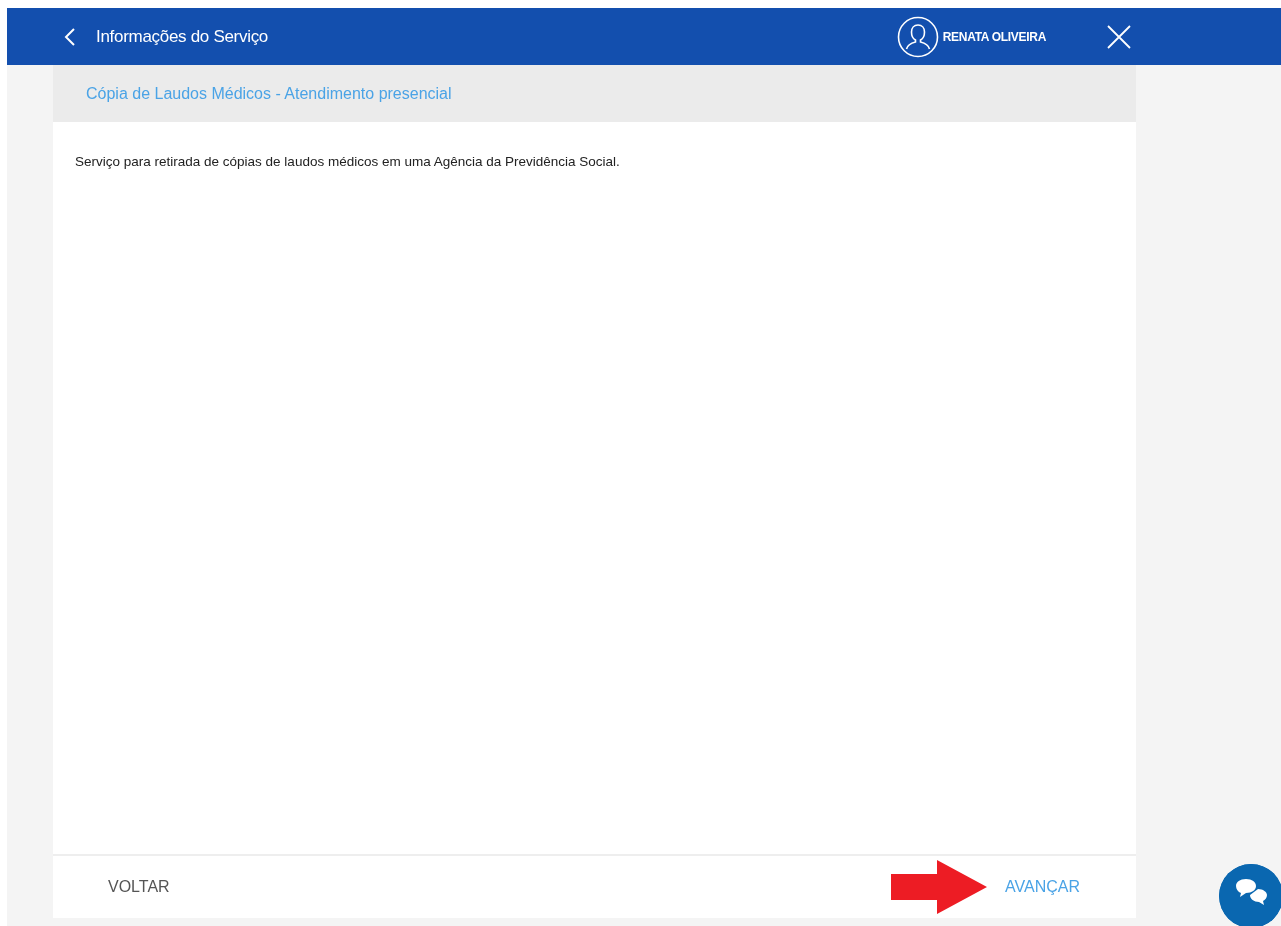 Image resolution: width=1281 pixels, height=926 pixels. Describe the element at coordinates (269, 93) in the screenshot. I see `service-title: Cópia de Laudos Médicos - Atendimento presencial` at that location.